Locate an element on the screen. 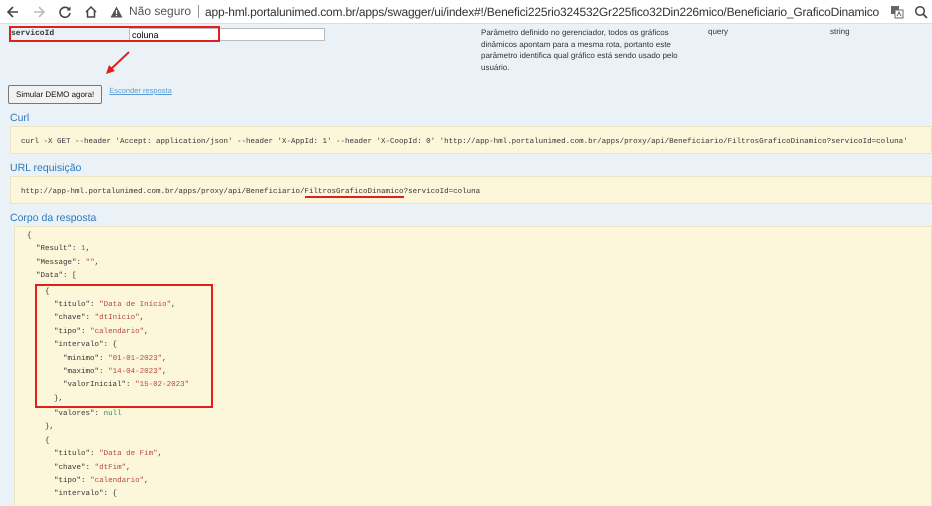 The image size is (932, 506). section-heading: Corpo da resposta is located at coordinates (53, 218).